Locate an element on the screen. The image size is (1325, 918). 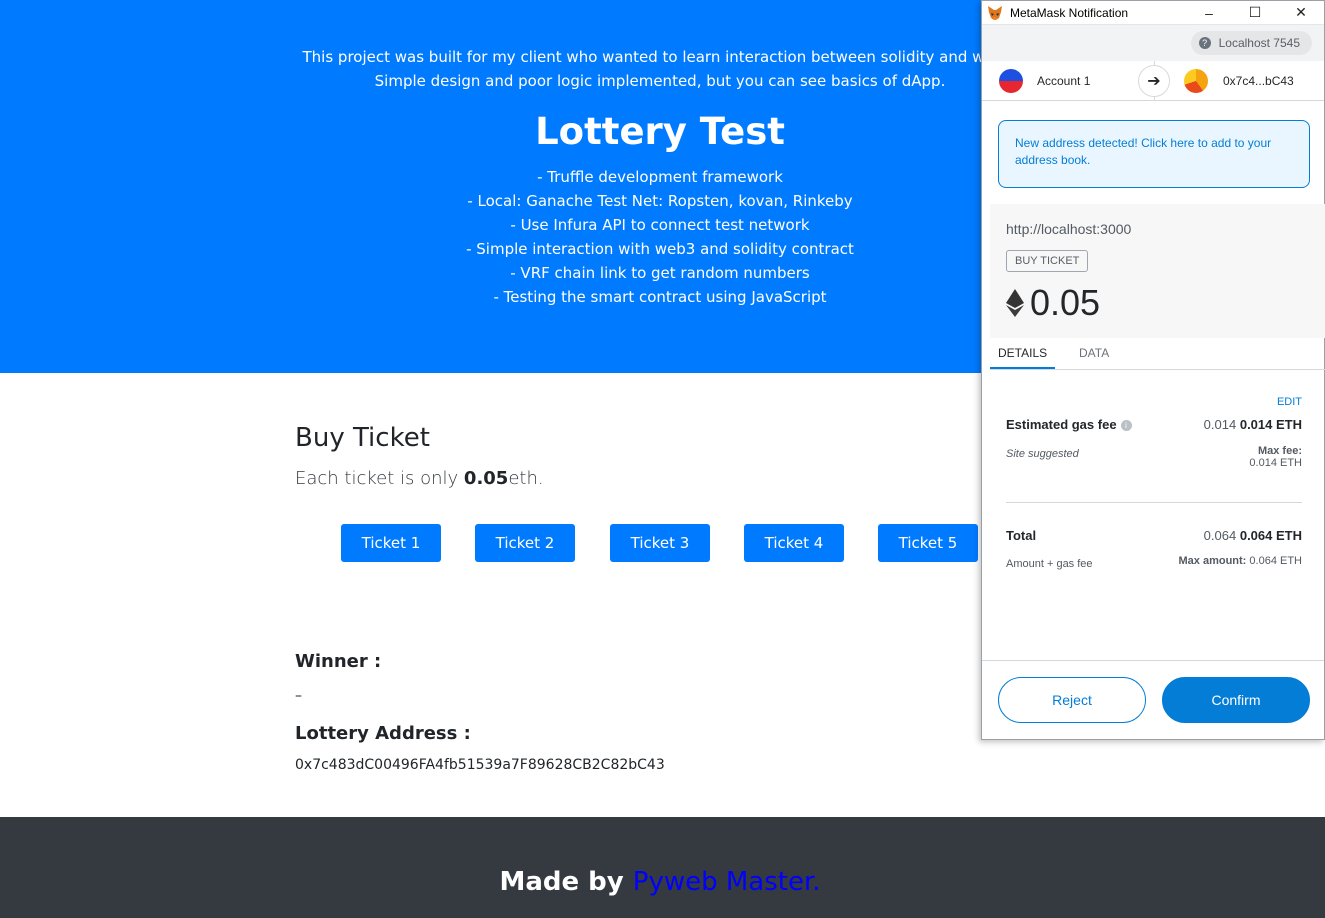
tab-details: DETAILS is located at coordinates (1022, 357).